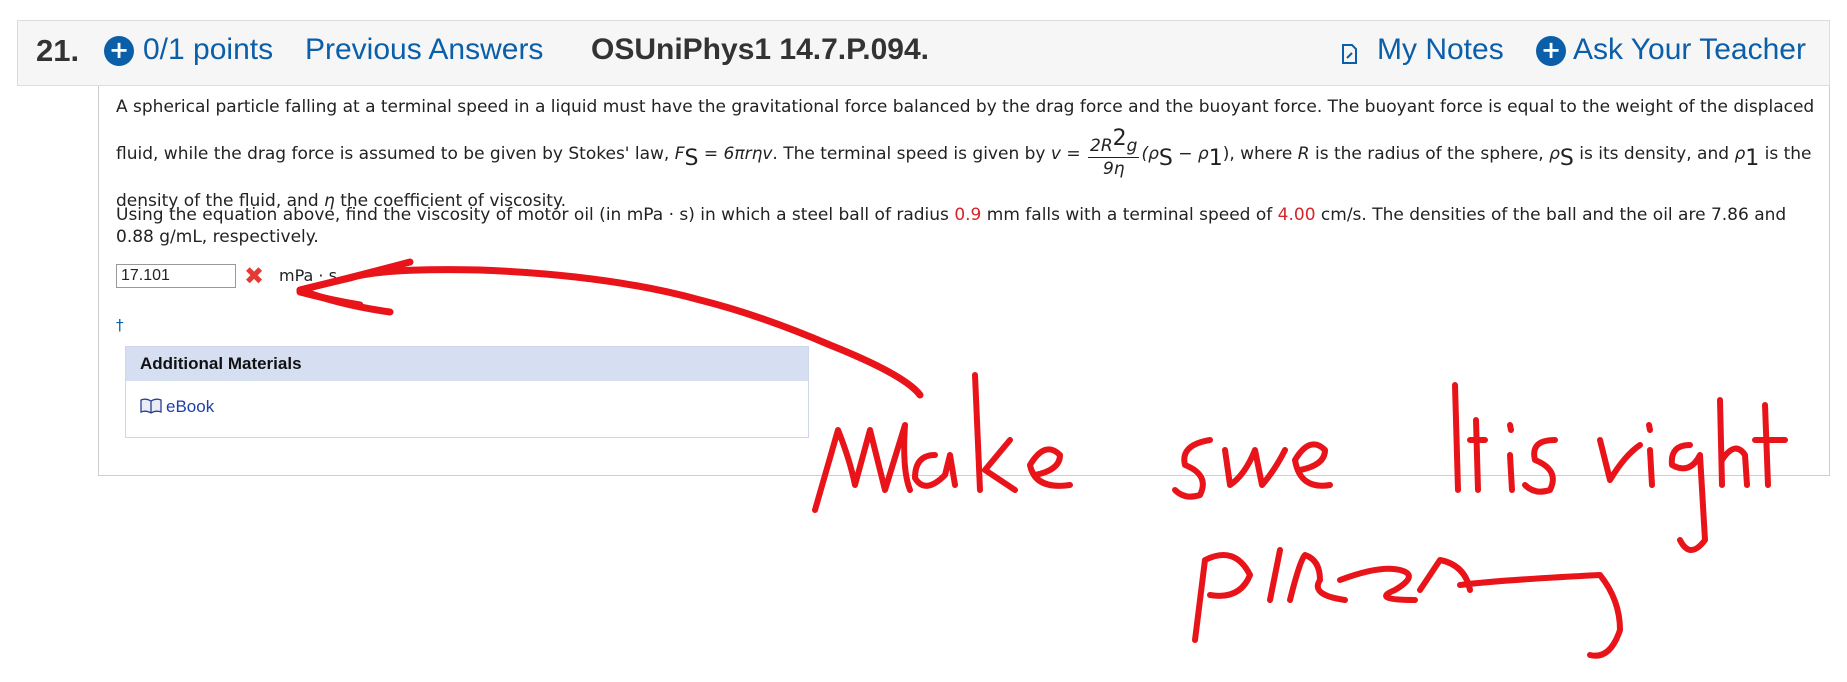 The height and width of the screenshot is (682, 1847). I want to click on var-f: F, so click(679, 154).